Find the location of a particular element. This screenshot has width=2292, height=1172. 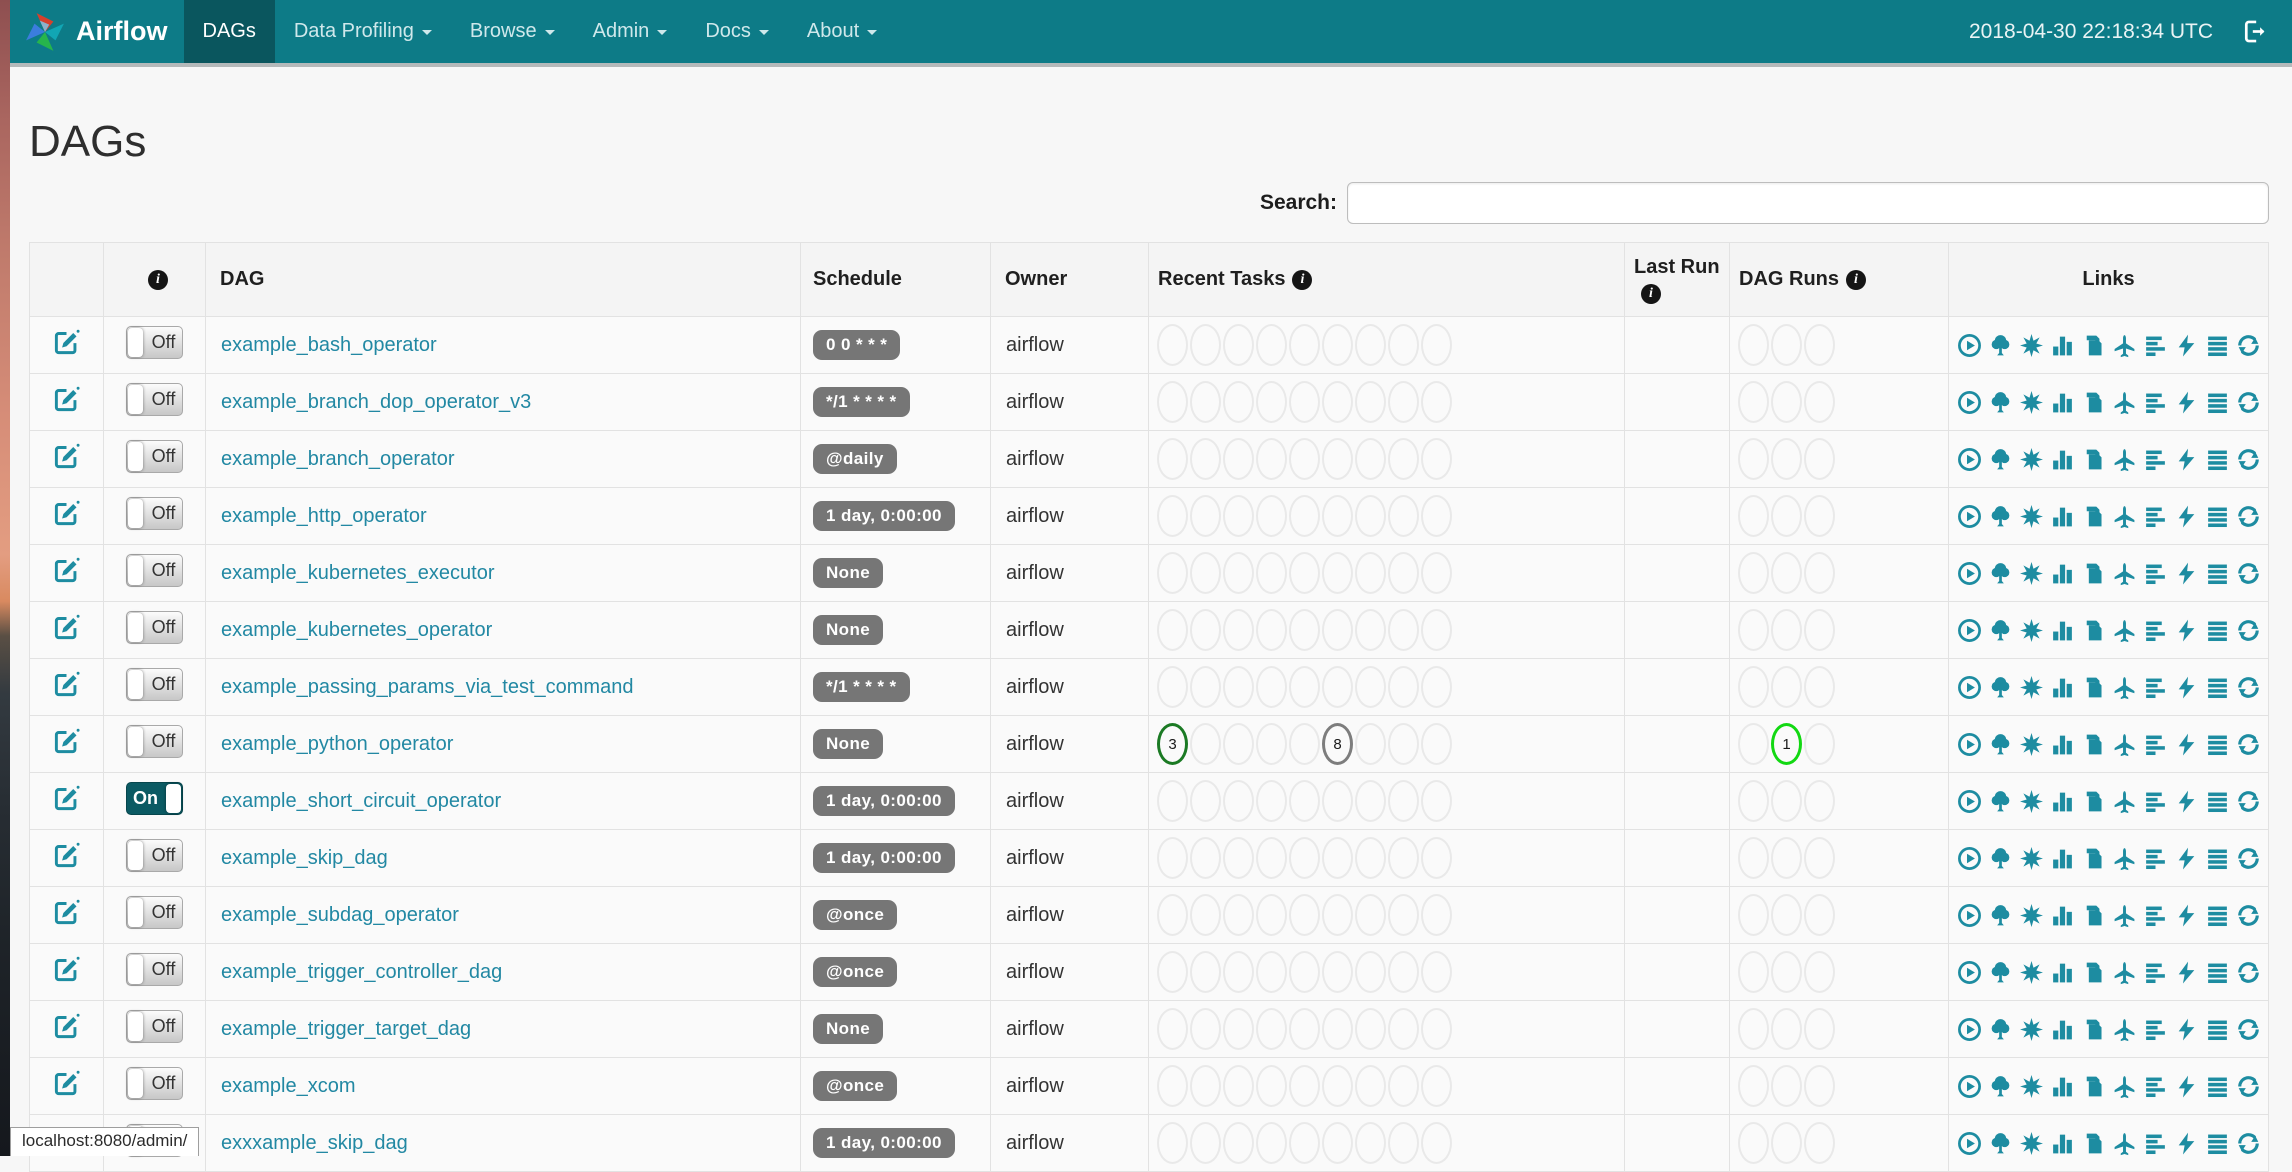

logout-icon is located at coordinates (2254, 31).